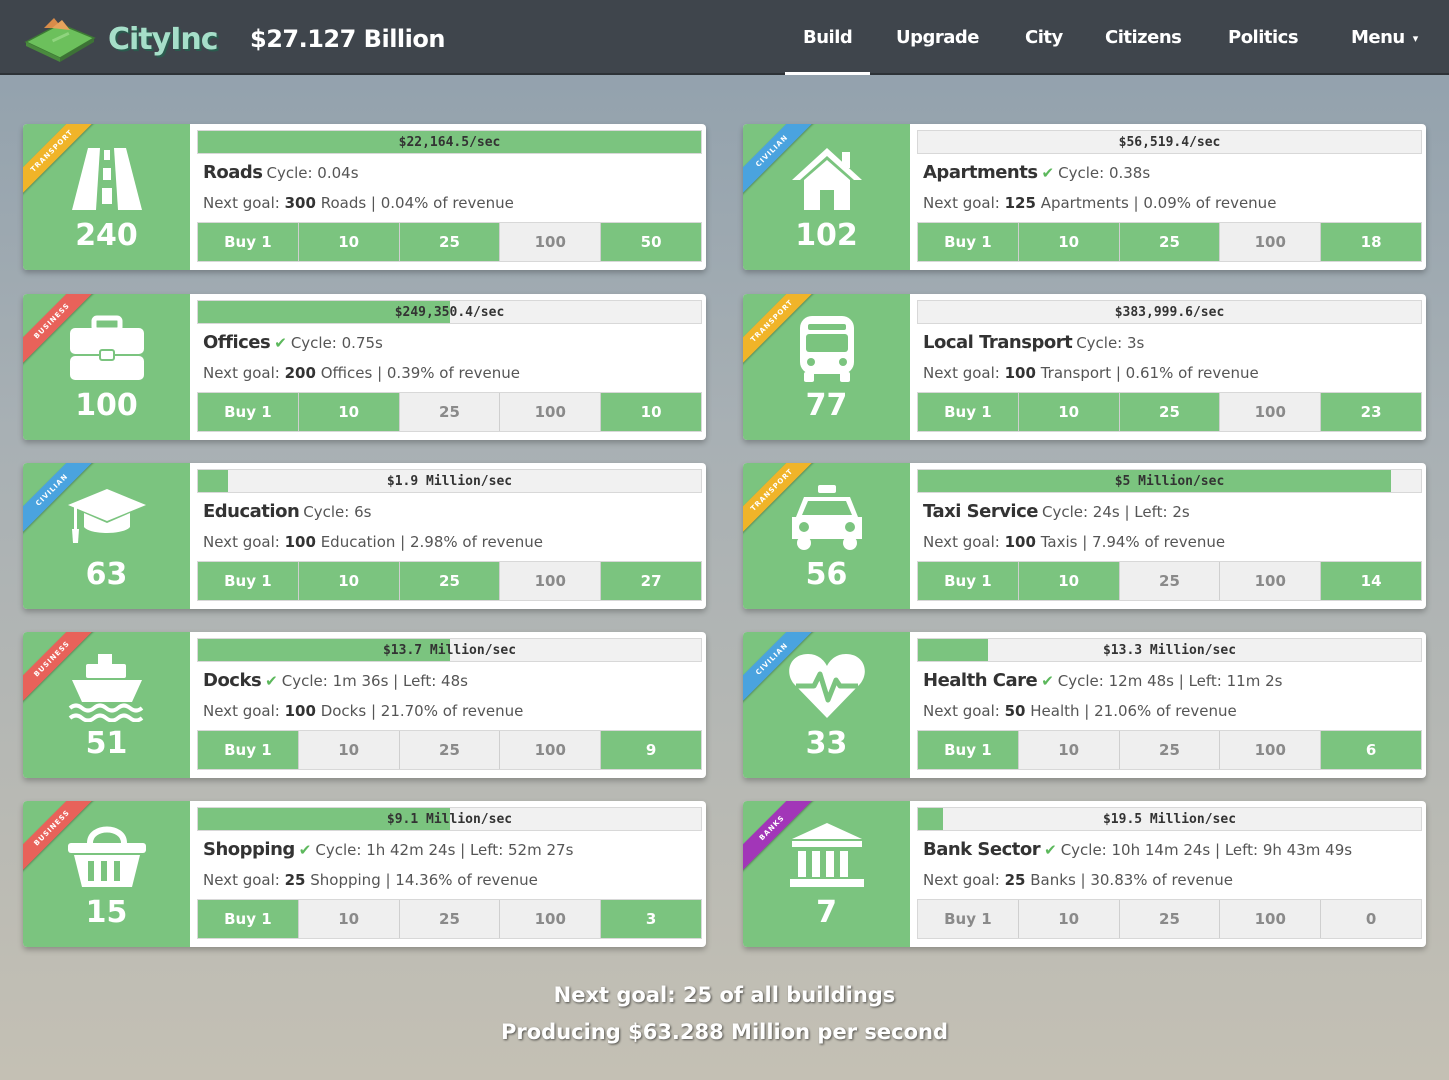  Describe the element at coordinates (827, 687) in the screenshot. I see `heart-pulse-icon` at that location.